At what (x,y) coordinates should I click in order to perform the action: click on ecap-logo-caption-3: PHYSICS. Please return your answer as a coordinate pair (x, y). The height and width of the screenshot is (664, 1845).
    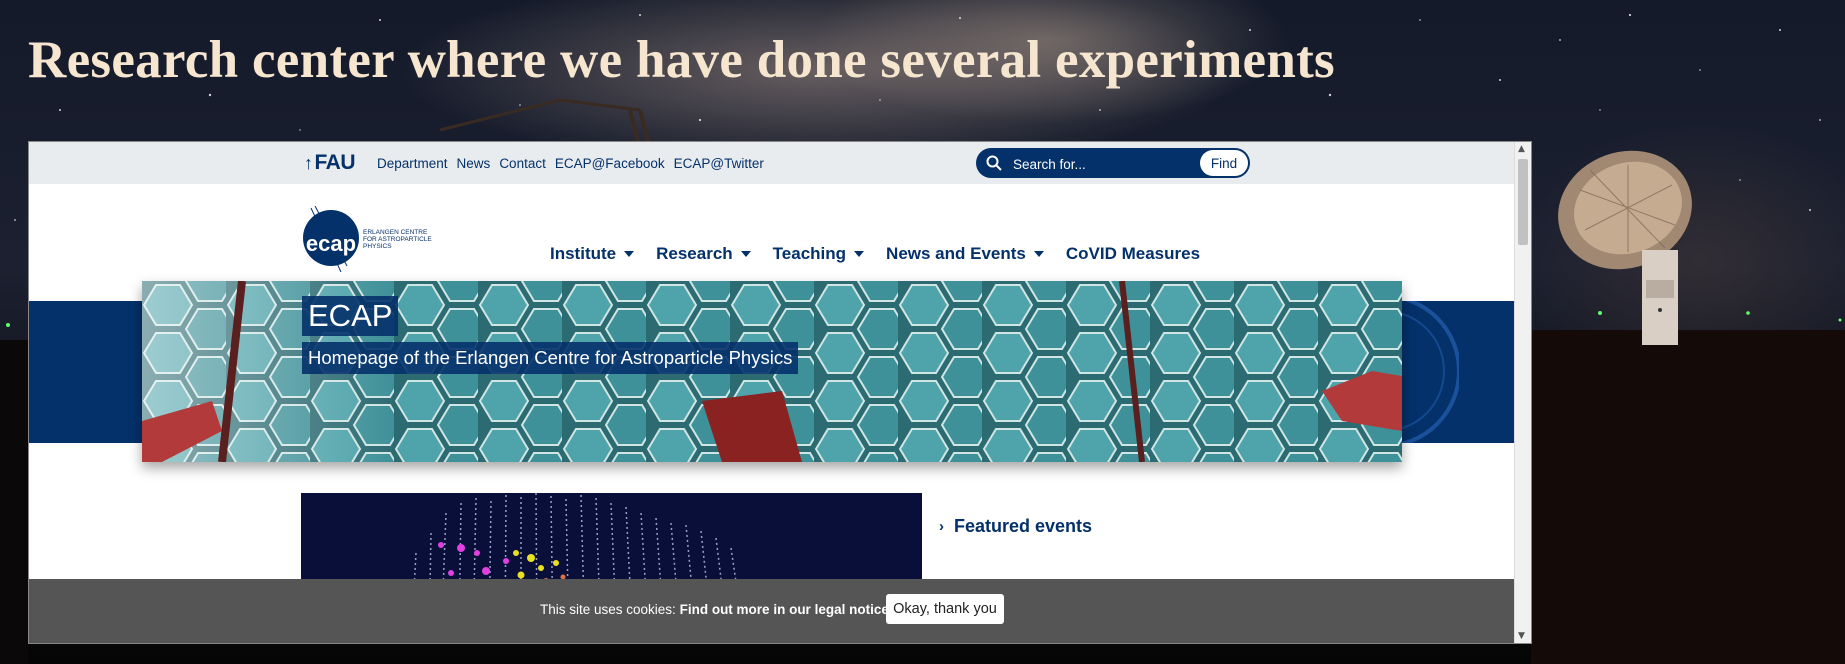
    Looking at the image, I should click on (377, 246).